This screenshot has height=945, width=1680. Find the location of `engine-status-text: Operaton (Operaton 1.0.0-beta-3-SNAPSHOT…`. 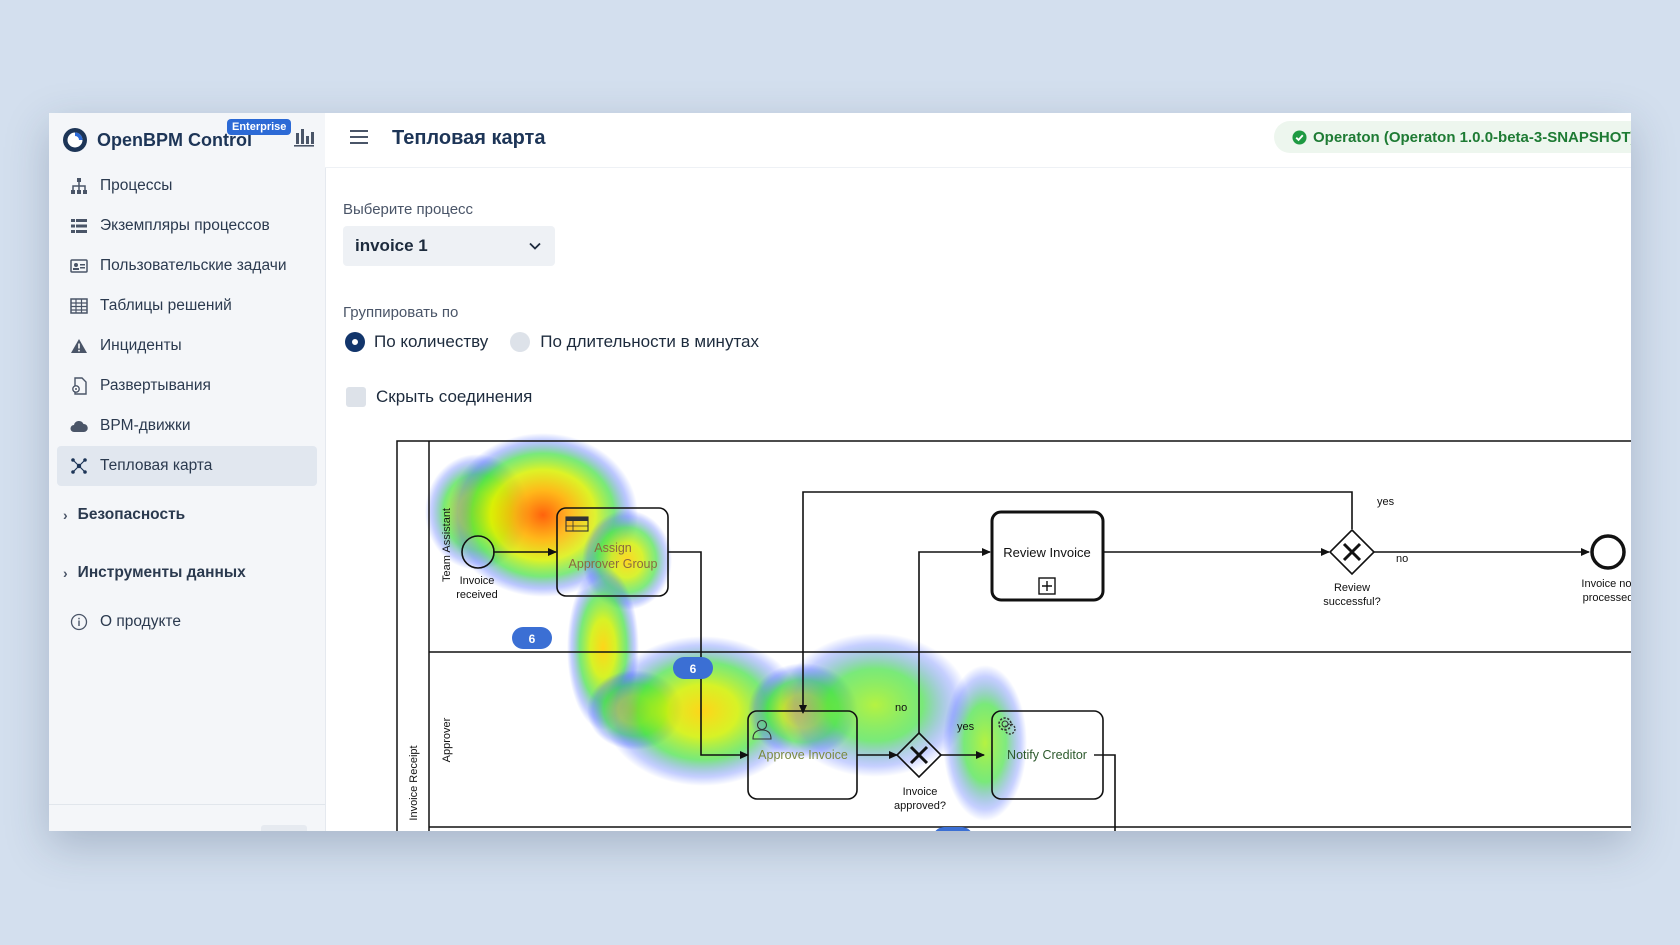

engine-status-text: Operaton (Operaton 1.0.0-beta-3-SNAPSHOT… is located at coordinates (1472, 137).